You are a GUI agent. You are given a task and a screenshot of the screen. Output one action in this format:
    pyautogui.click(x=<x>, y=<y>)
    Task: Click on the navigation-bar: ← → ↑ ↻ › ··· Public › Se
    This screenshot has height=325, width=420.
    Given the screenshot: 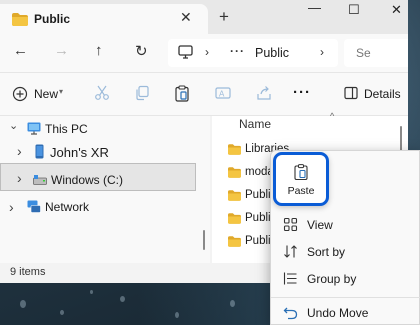 What is the action you would take?
    pyautogui.click(x=204, y=53)
    